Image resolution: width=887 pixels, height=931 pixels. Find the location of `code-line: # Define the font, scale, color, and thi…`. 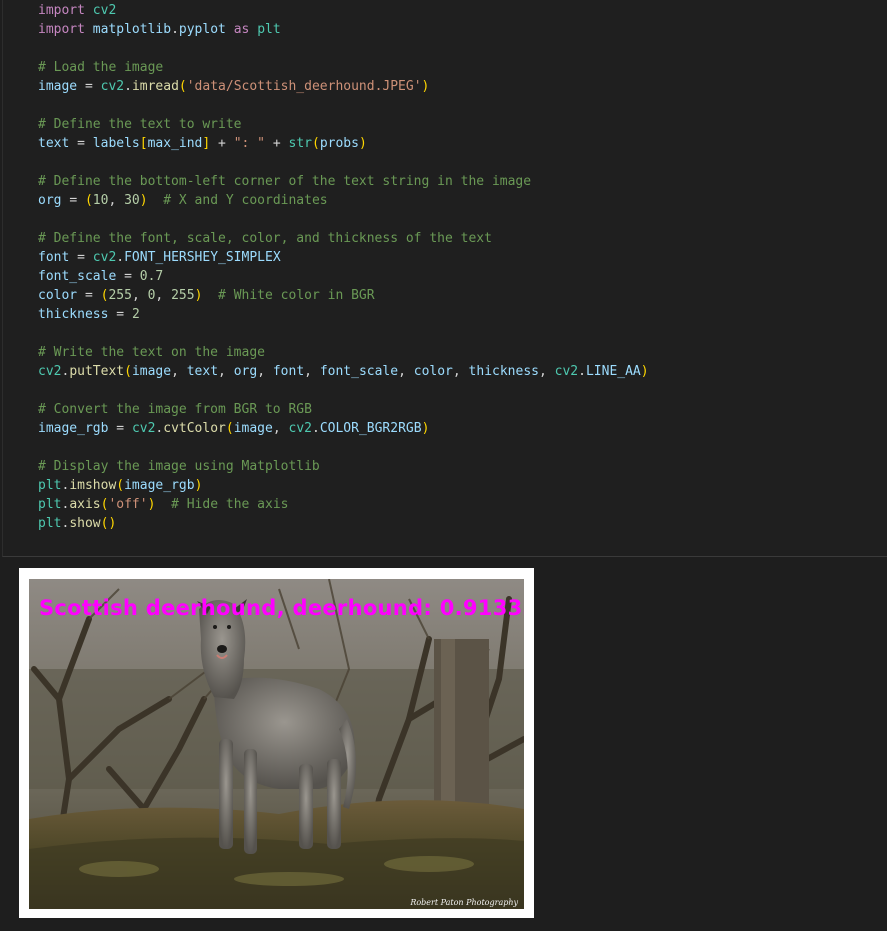

code-line: # Define the font, scale, color, and thi… is located at coordinates (343, 238).